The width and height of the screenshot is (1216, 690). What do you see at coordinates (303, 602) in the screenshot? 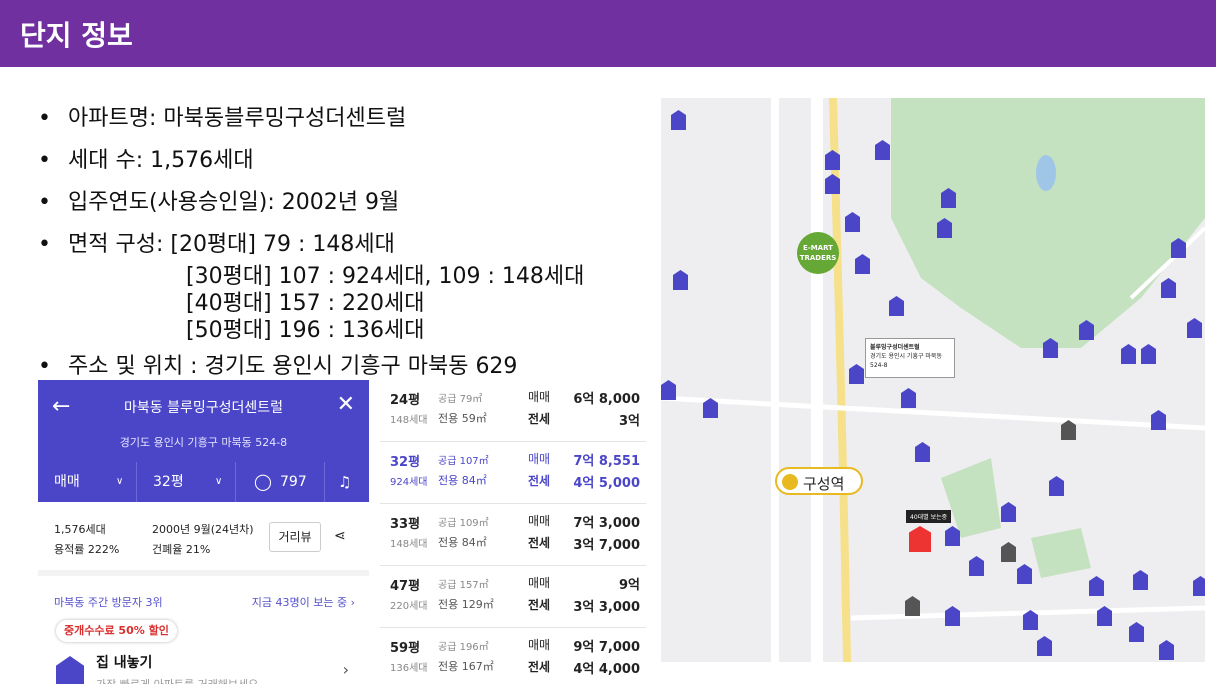
I see `viewers-now-link: 지금 43명이 보는 중 ›` at bounding box center [303, 602].